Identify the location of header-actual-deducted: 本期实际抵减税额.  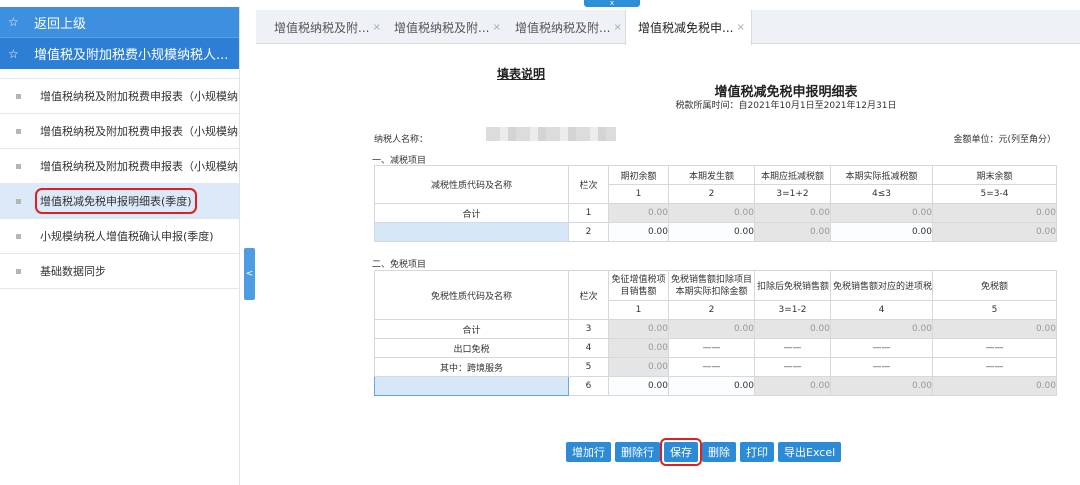
(881, 175).